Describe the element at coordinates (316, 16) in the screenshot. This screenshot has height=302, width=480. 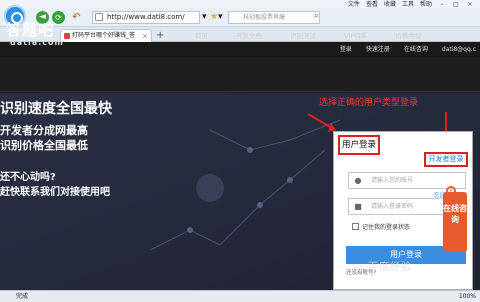
I see `search-icon: ⌕` at that location.